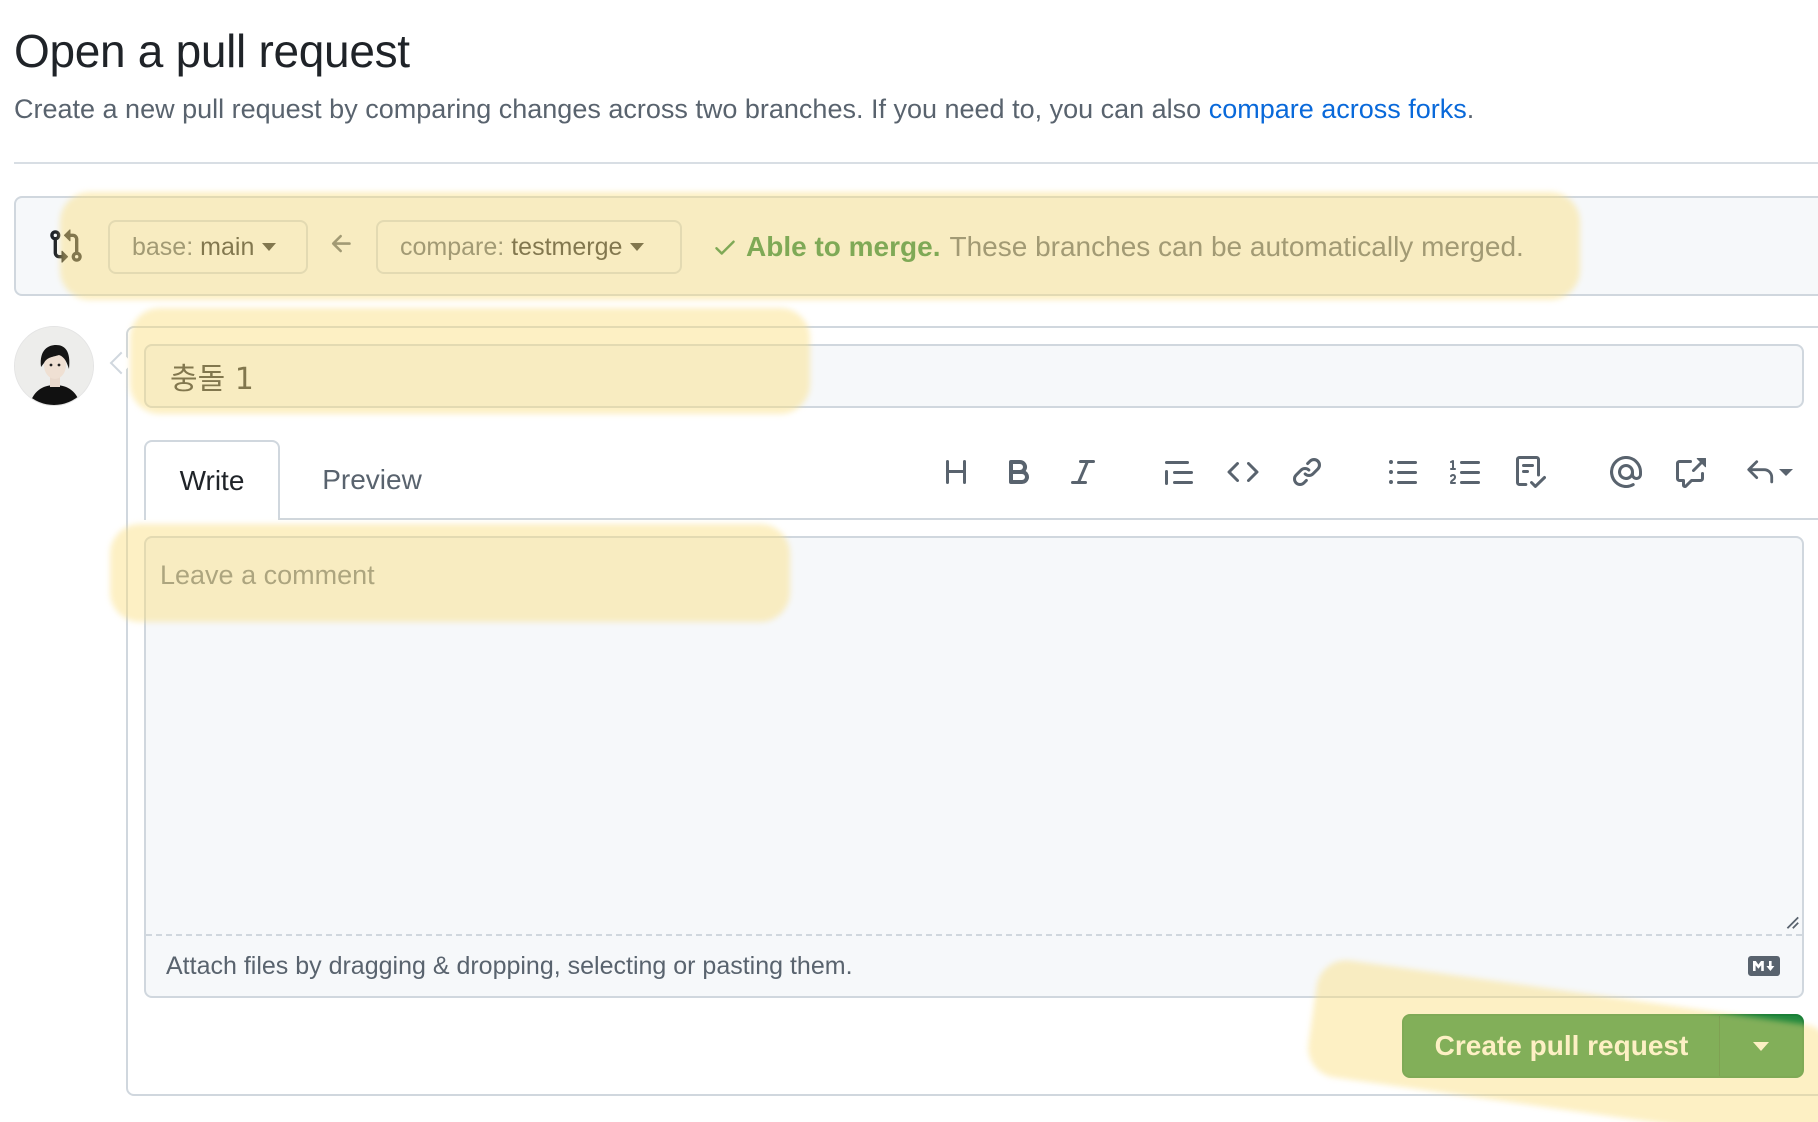 The width and height of the screenshot is (1818, 1122). I want to click on attach-divider, so click(974, 935).